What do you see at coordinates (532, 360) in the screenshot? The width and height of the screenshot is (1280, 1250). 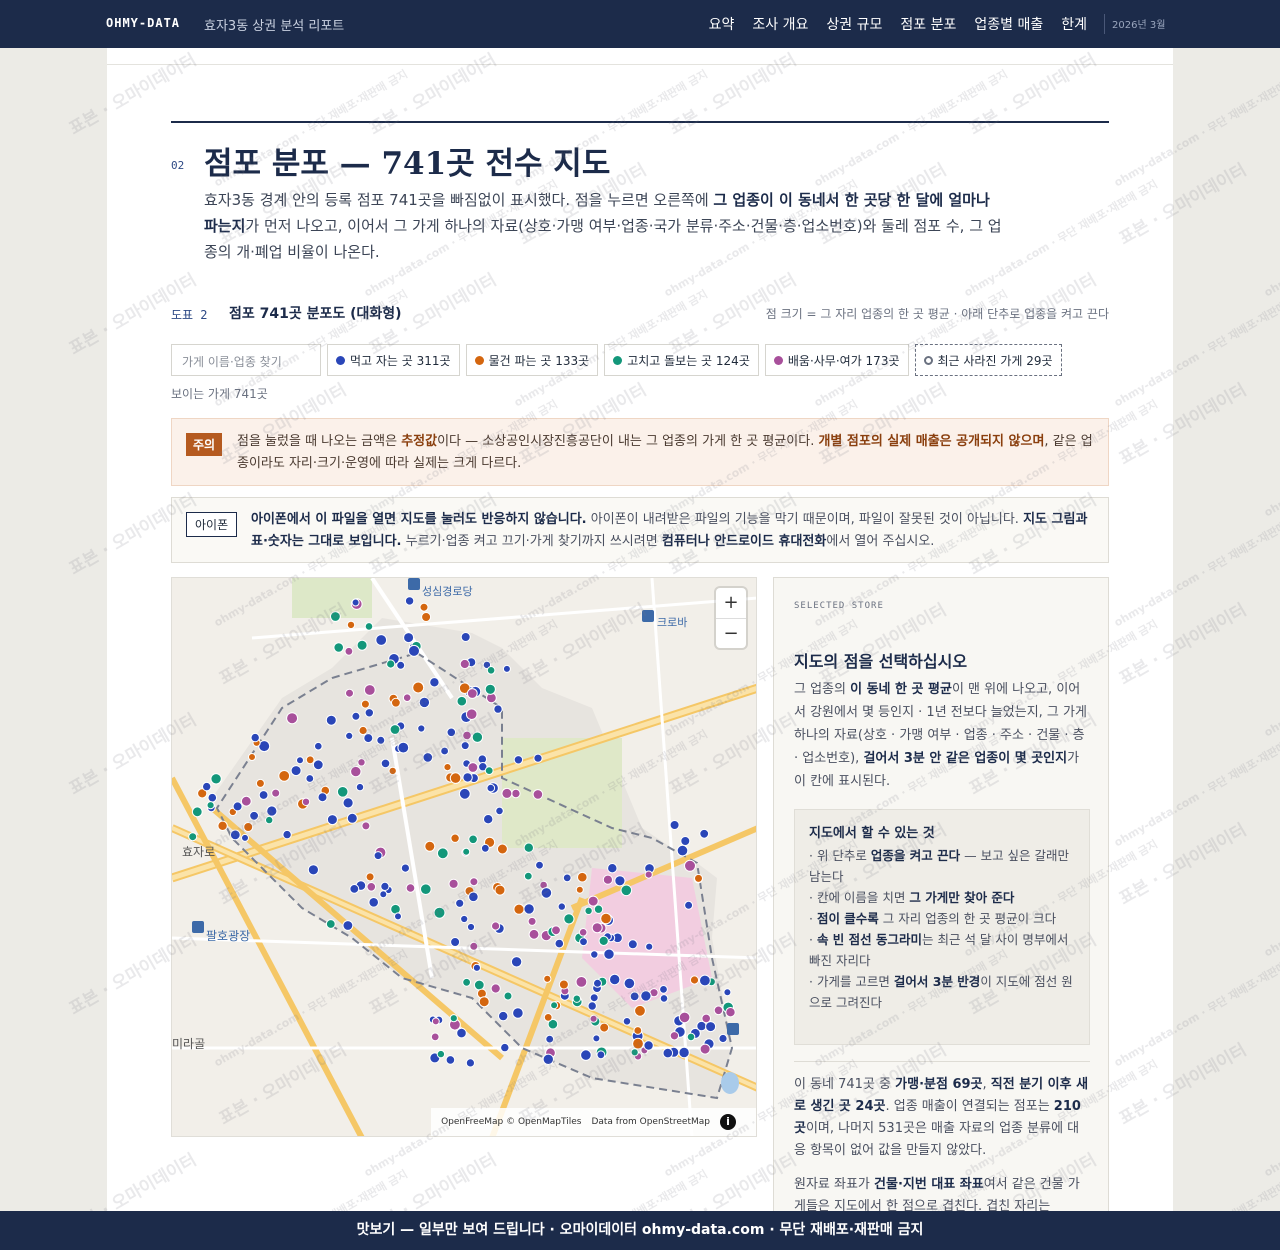 I see `filter-retail-button: 물건 파는 곳 133곳` at bounding box center [532, 360].